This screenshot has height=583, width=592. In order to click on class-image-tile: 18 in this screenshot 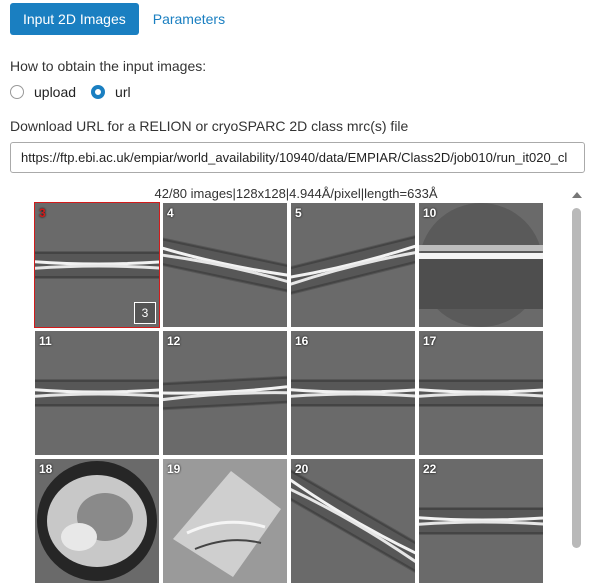, I will do `click(97, 521)`.